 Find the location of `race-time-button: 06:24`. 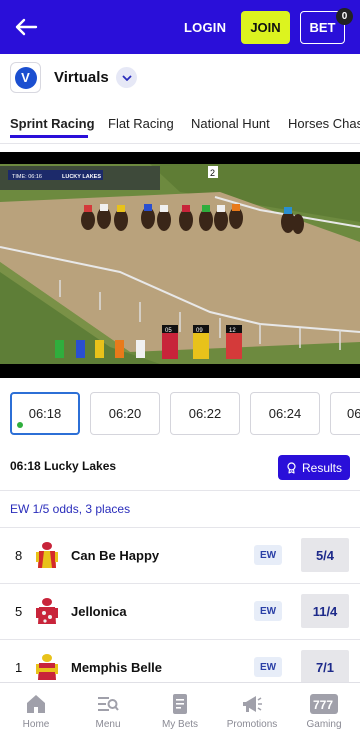

race-time-button: 06:24 is located at coordinates (285, 413).